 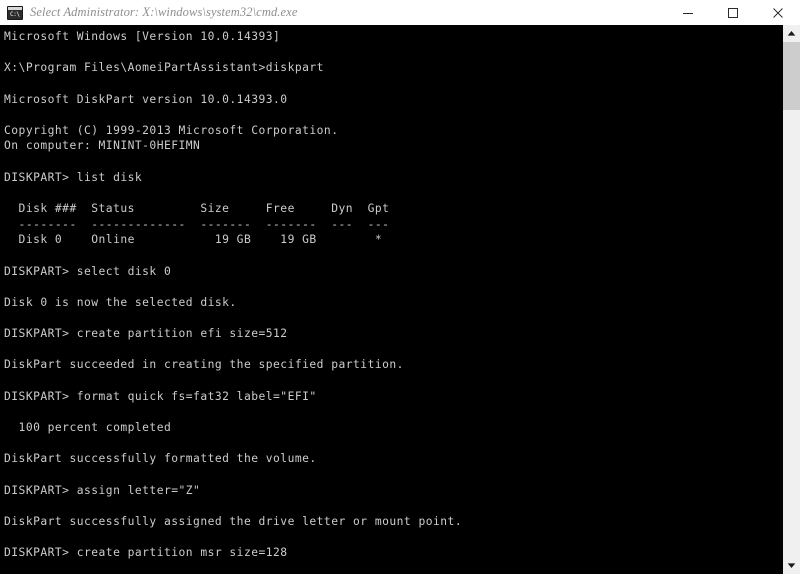 I want to click on console-line: Microsoft DiskPart version 10.0.14393.0, so click(x=146, y=99).